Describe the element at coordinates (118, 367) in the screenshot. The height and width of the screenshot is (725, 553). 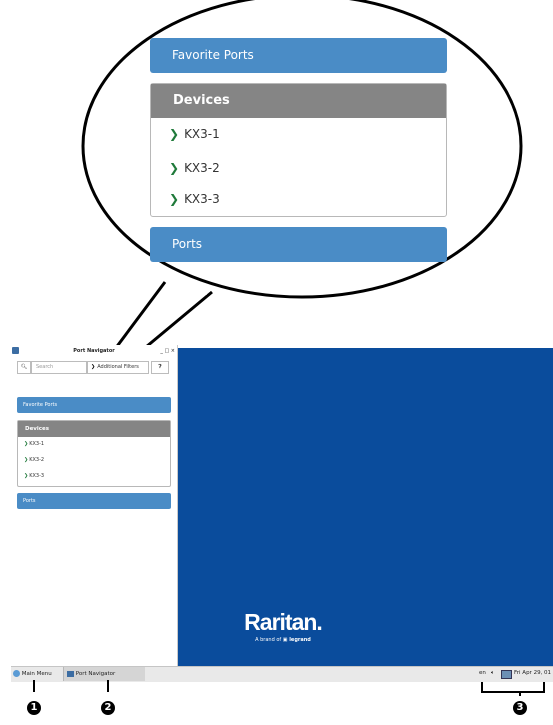
I see `additional-filters-button: ❯ Additional Filters` at that location.